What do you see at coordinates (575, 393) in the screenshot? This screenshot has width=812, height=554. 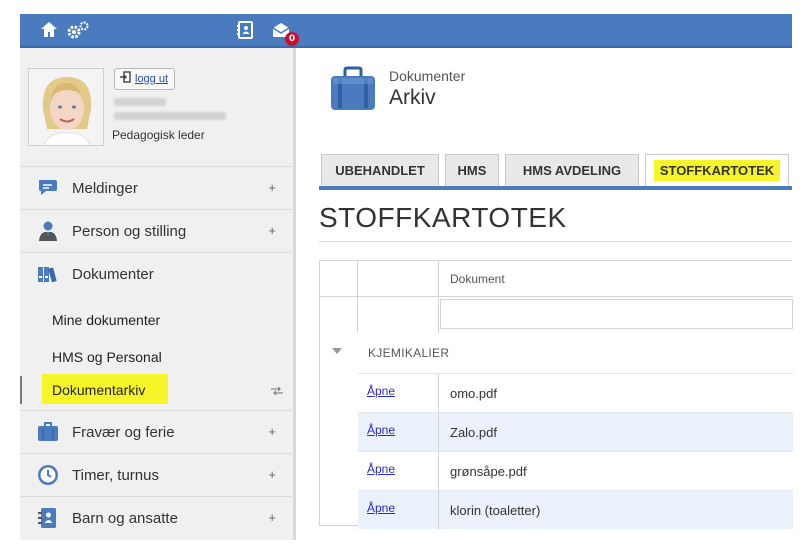 I see `table-row: Åpne omo.pdf` at bounding box center [575, 393].